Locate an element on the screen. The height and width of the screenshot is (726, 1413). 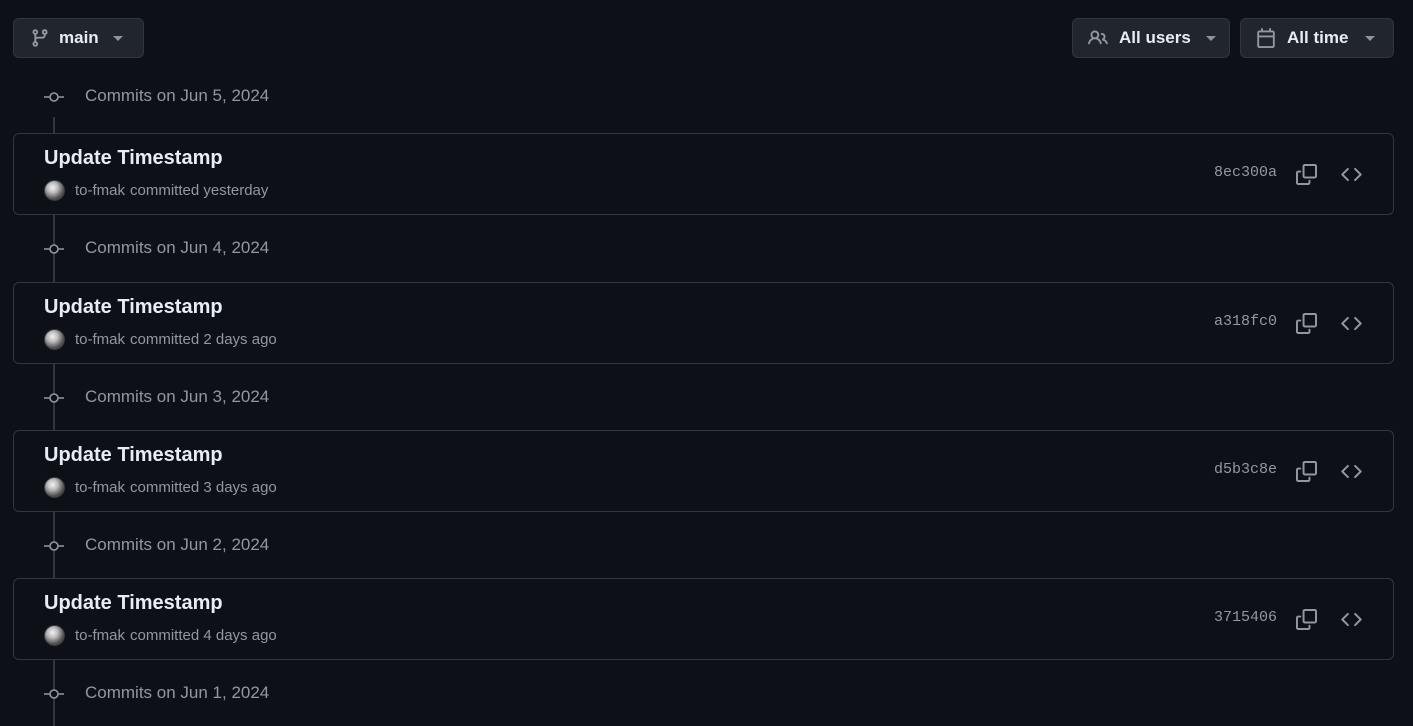
commit-sha-link: 8ec300a is located at coordinates (1245, 172).